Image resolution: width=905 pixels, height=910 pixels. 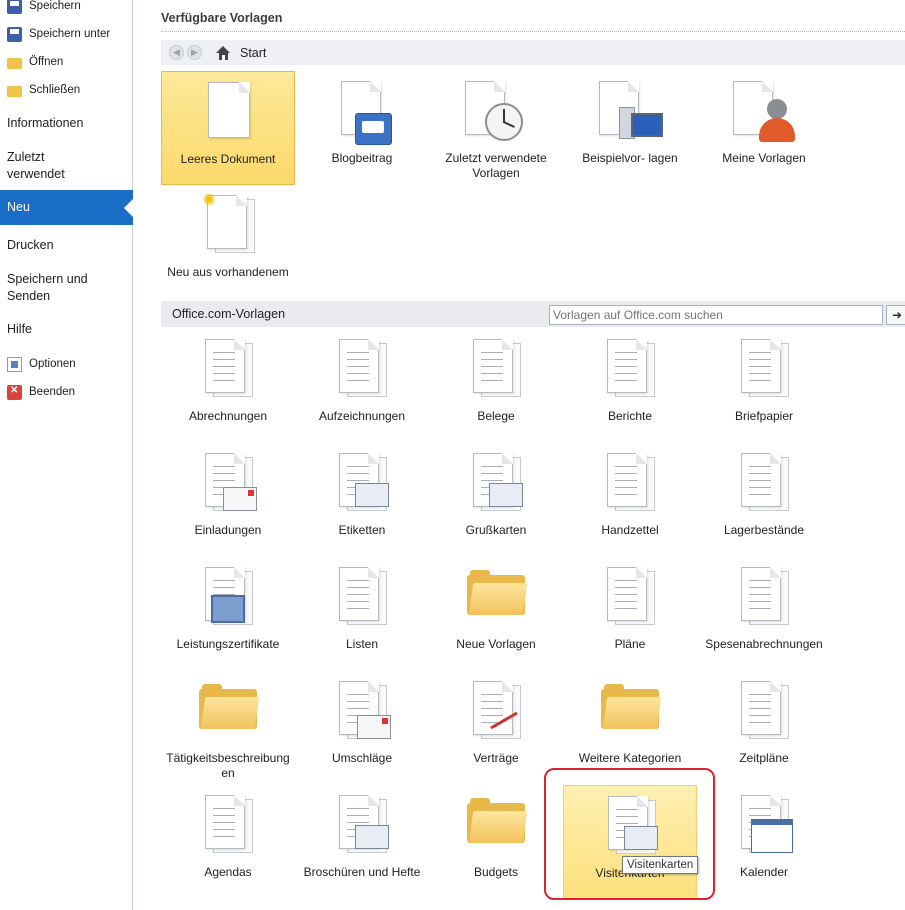 What do you see at coordinates (533, 31) in the screenshot?
I see `section-divider` at bounding box center [533, 31].